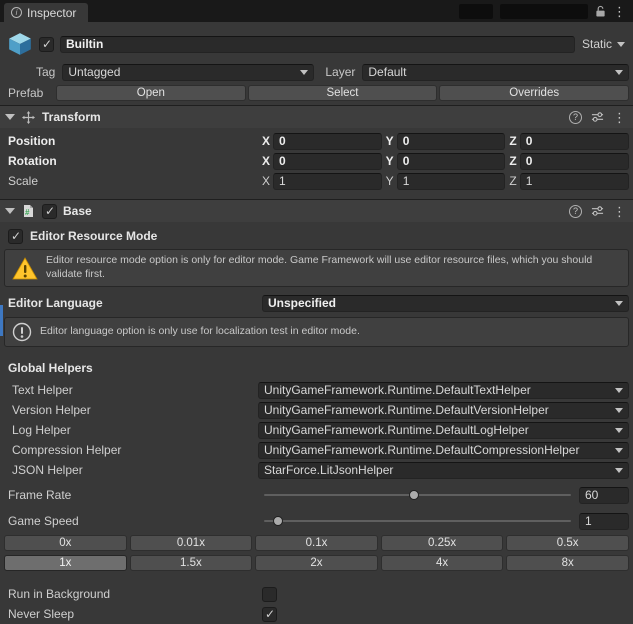 The image size is (633, 624). I want to click on editor-language-row: Editor Language Unspecified, so click(316, 303).